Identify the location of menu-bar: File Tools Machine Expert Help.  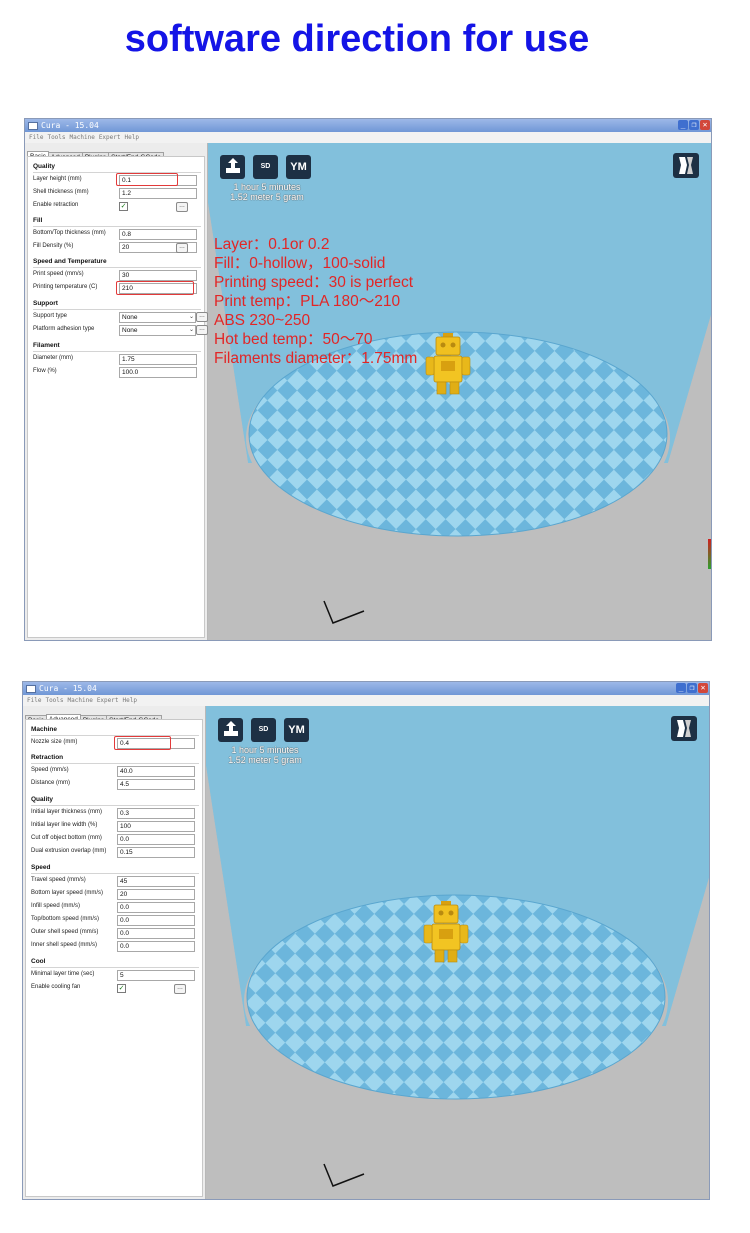
(366, 700).